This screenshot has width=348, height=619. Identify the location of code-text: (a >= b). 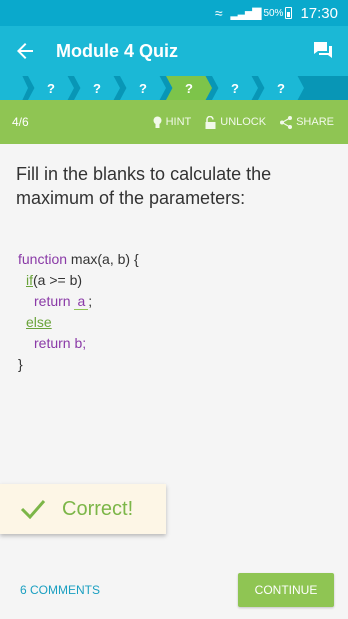
(58, 280).